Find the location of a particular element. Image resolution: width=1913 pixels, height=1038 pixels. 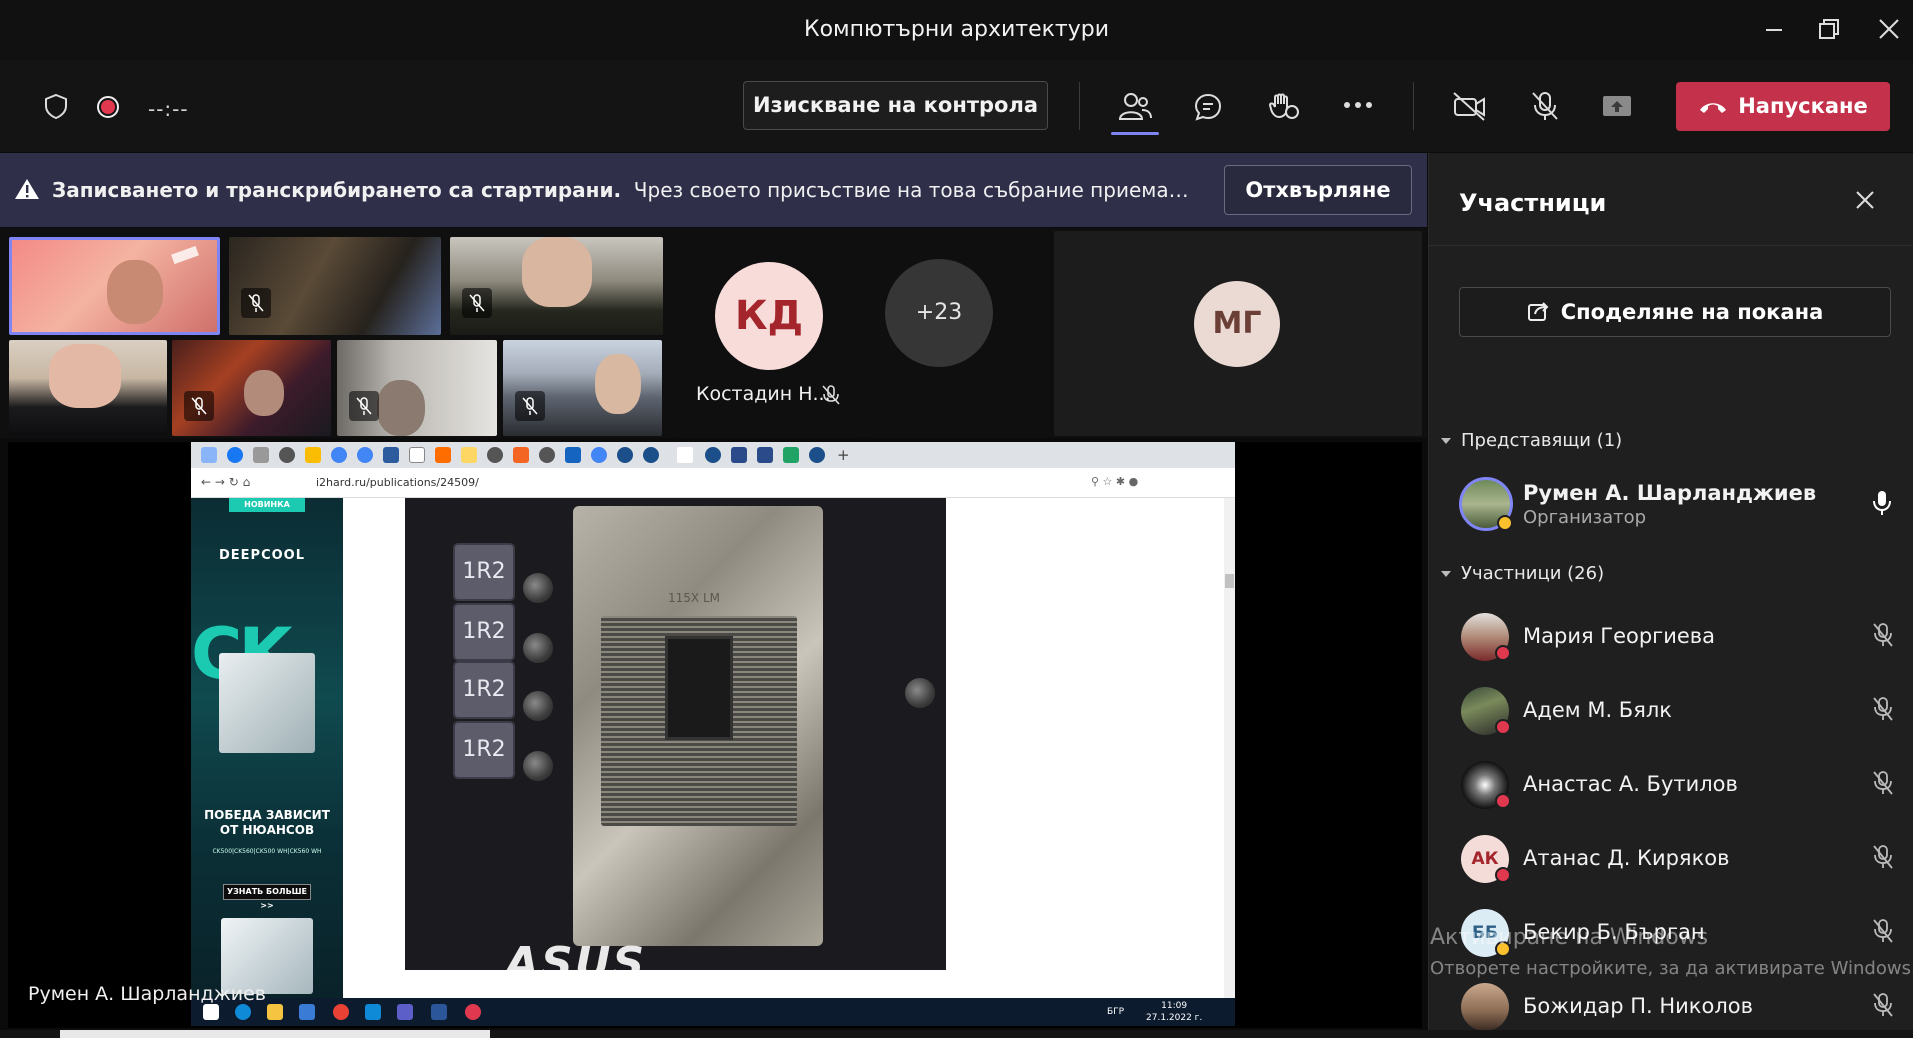

participant-row: Мария Георгиева is located at coordinates (1671, 637).